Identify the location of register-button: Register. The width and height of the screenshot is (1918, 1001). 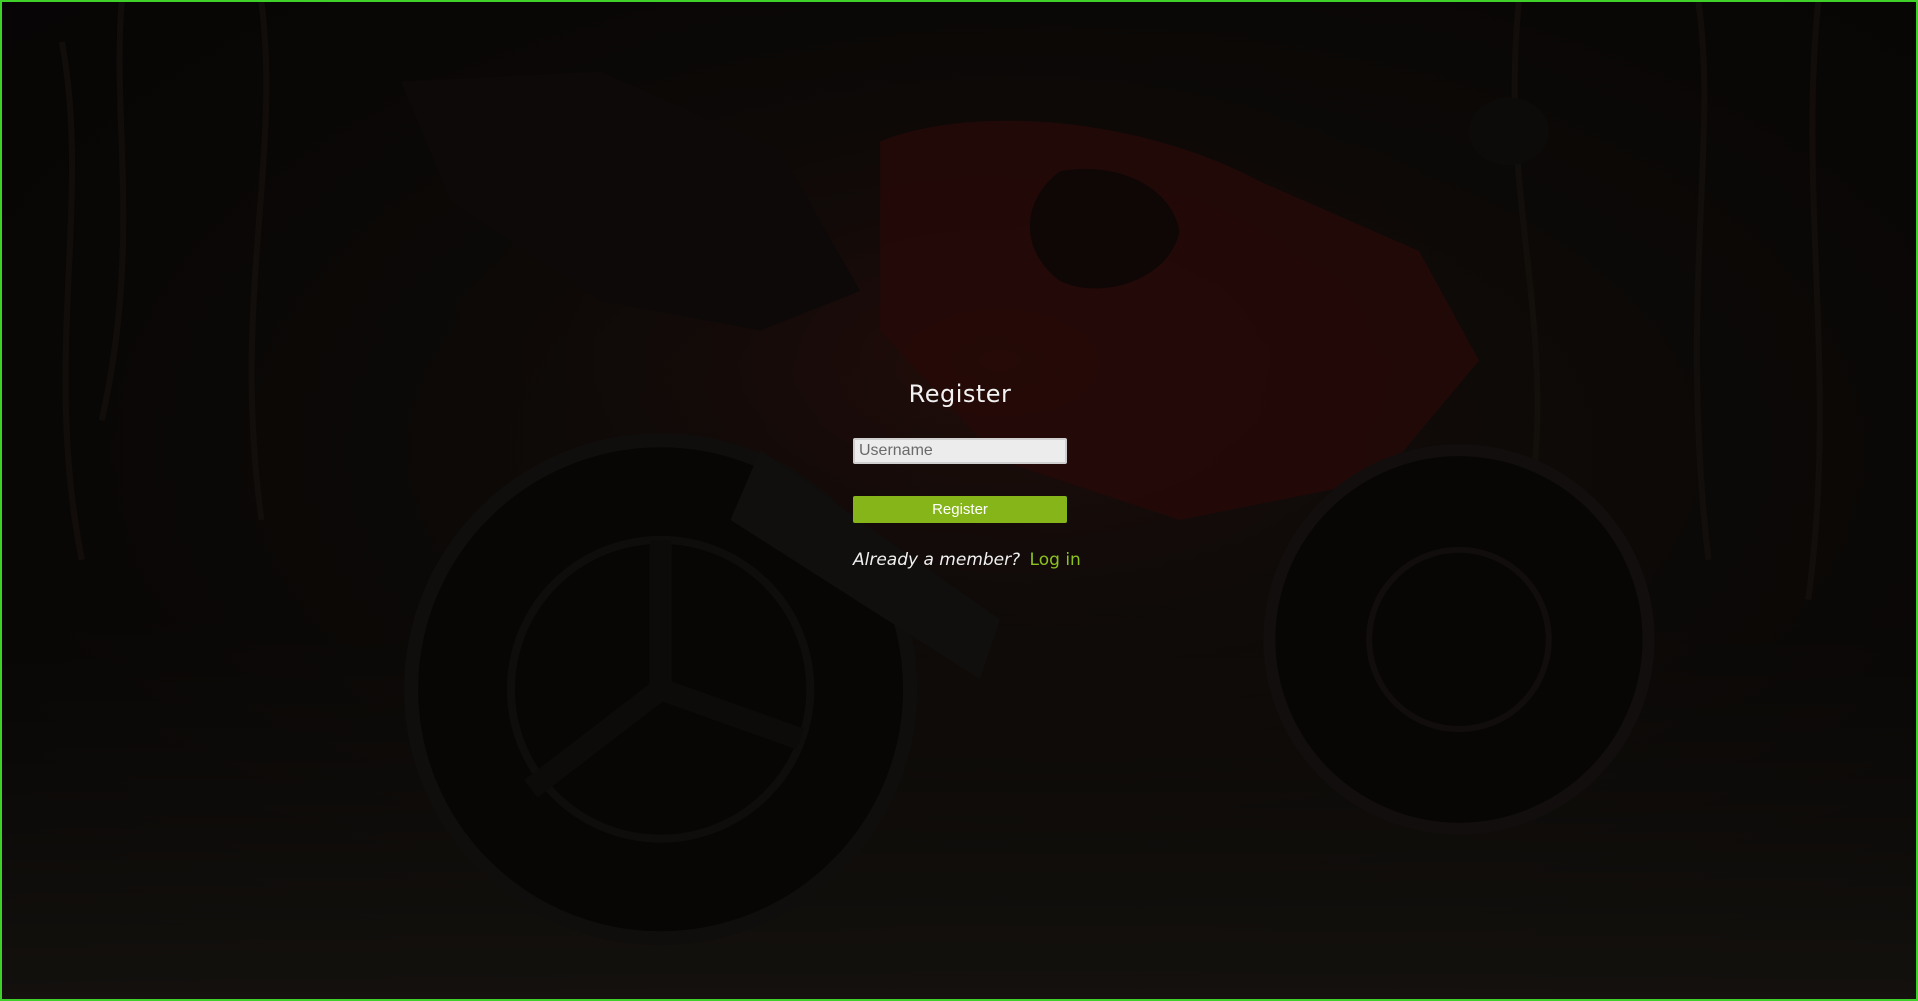
(960, 509).